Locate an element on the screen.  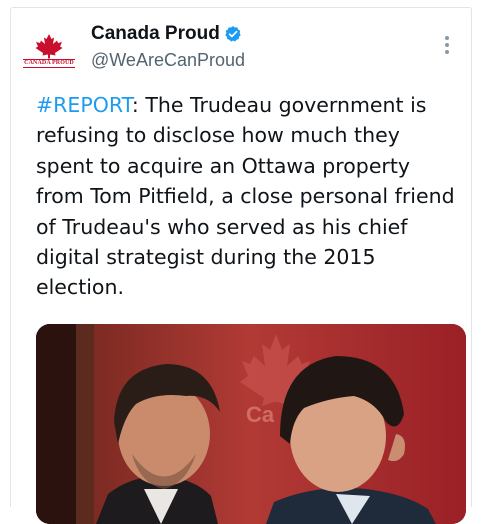
more-options-icon is located at coordinates (447, 45).